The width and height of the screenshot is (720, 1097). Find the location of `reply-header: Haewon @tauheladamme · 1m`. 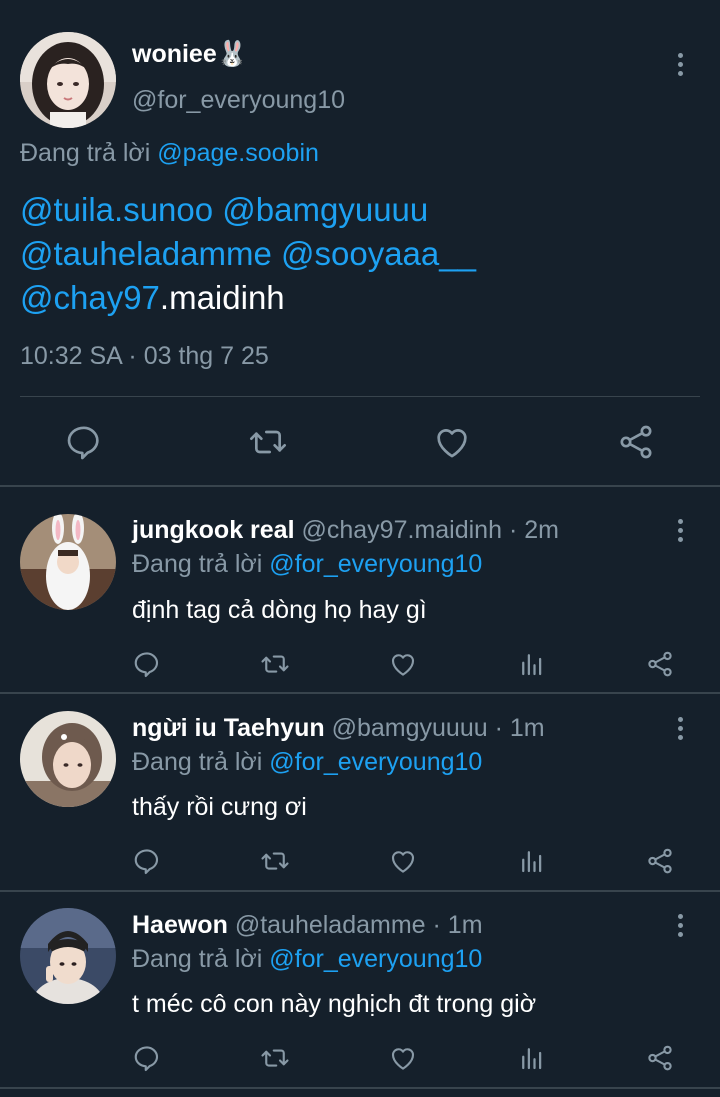

reply-header: Haewon @tauheladamme · 1m is located at coordinates (307, 925).